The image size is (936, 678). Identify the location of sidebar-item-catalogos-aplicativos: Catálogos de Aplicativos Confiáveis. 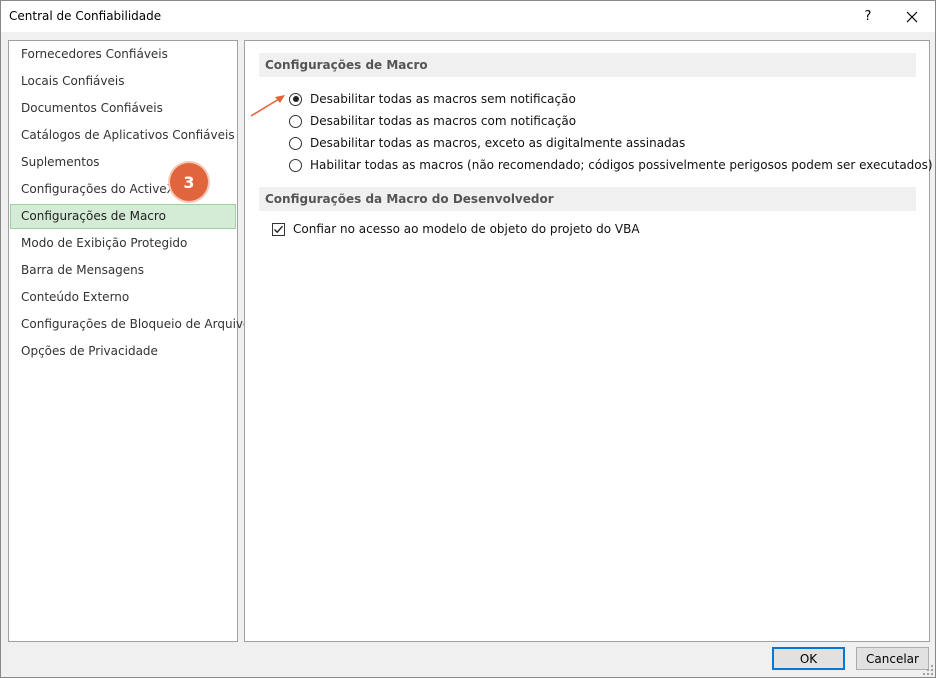
(123, 135).